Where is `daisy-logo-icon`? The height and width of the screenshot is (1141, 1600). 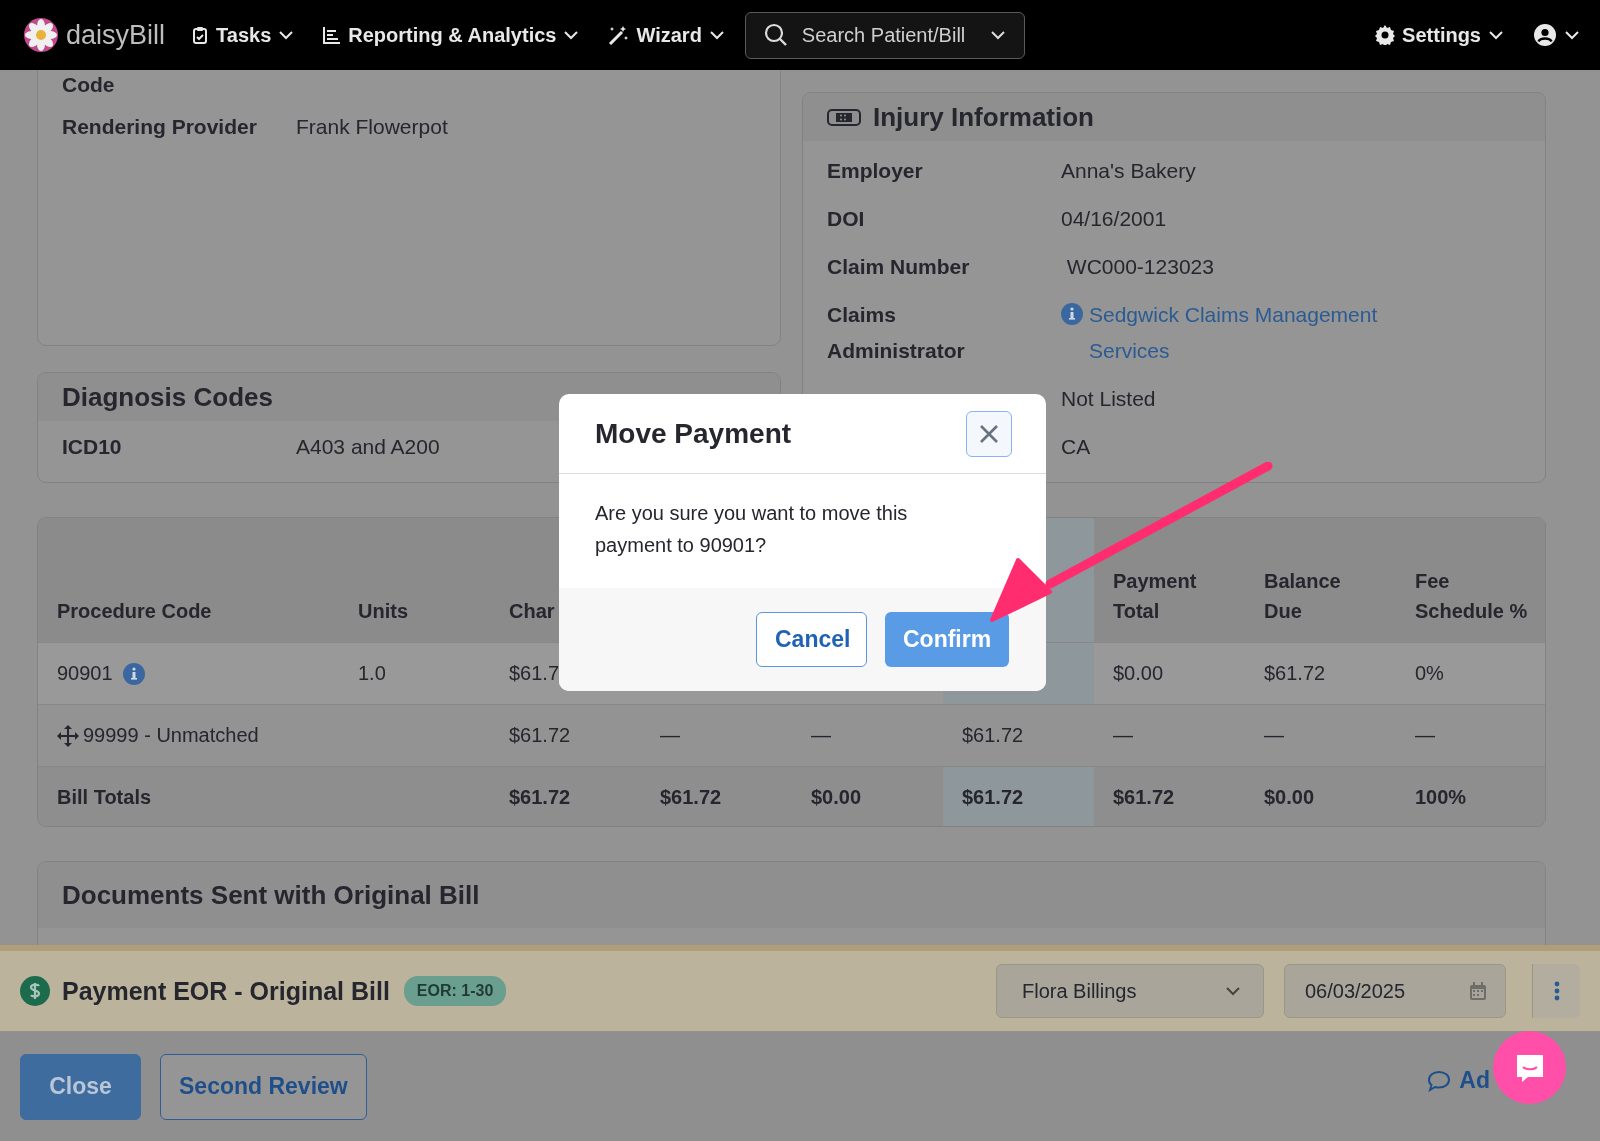 daisy-logo-icon is located at coordinates (41, 35).